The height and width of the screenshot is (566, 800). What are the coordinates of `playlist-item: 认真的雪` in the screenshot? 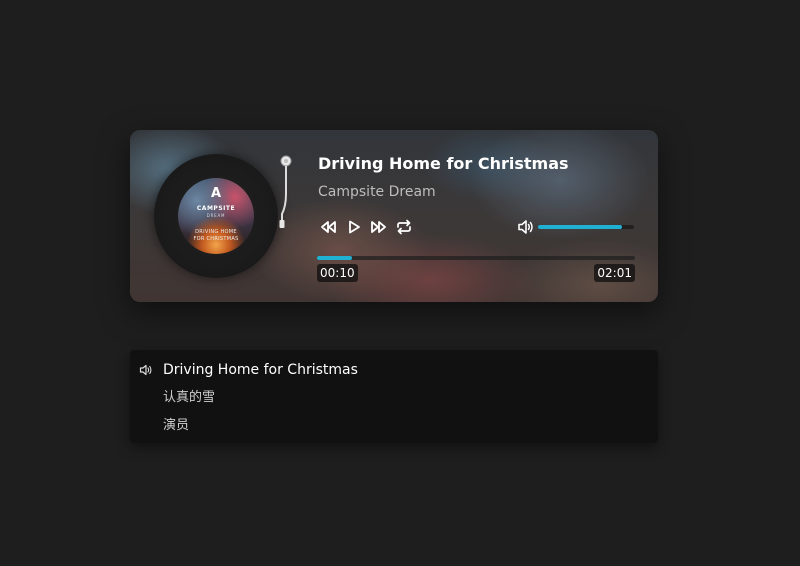 It's located at (394, 399).